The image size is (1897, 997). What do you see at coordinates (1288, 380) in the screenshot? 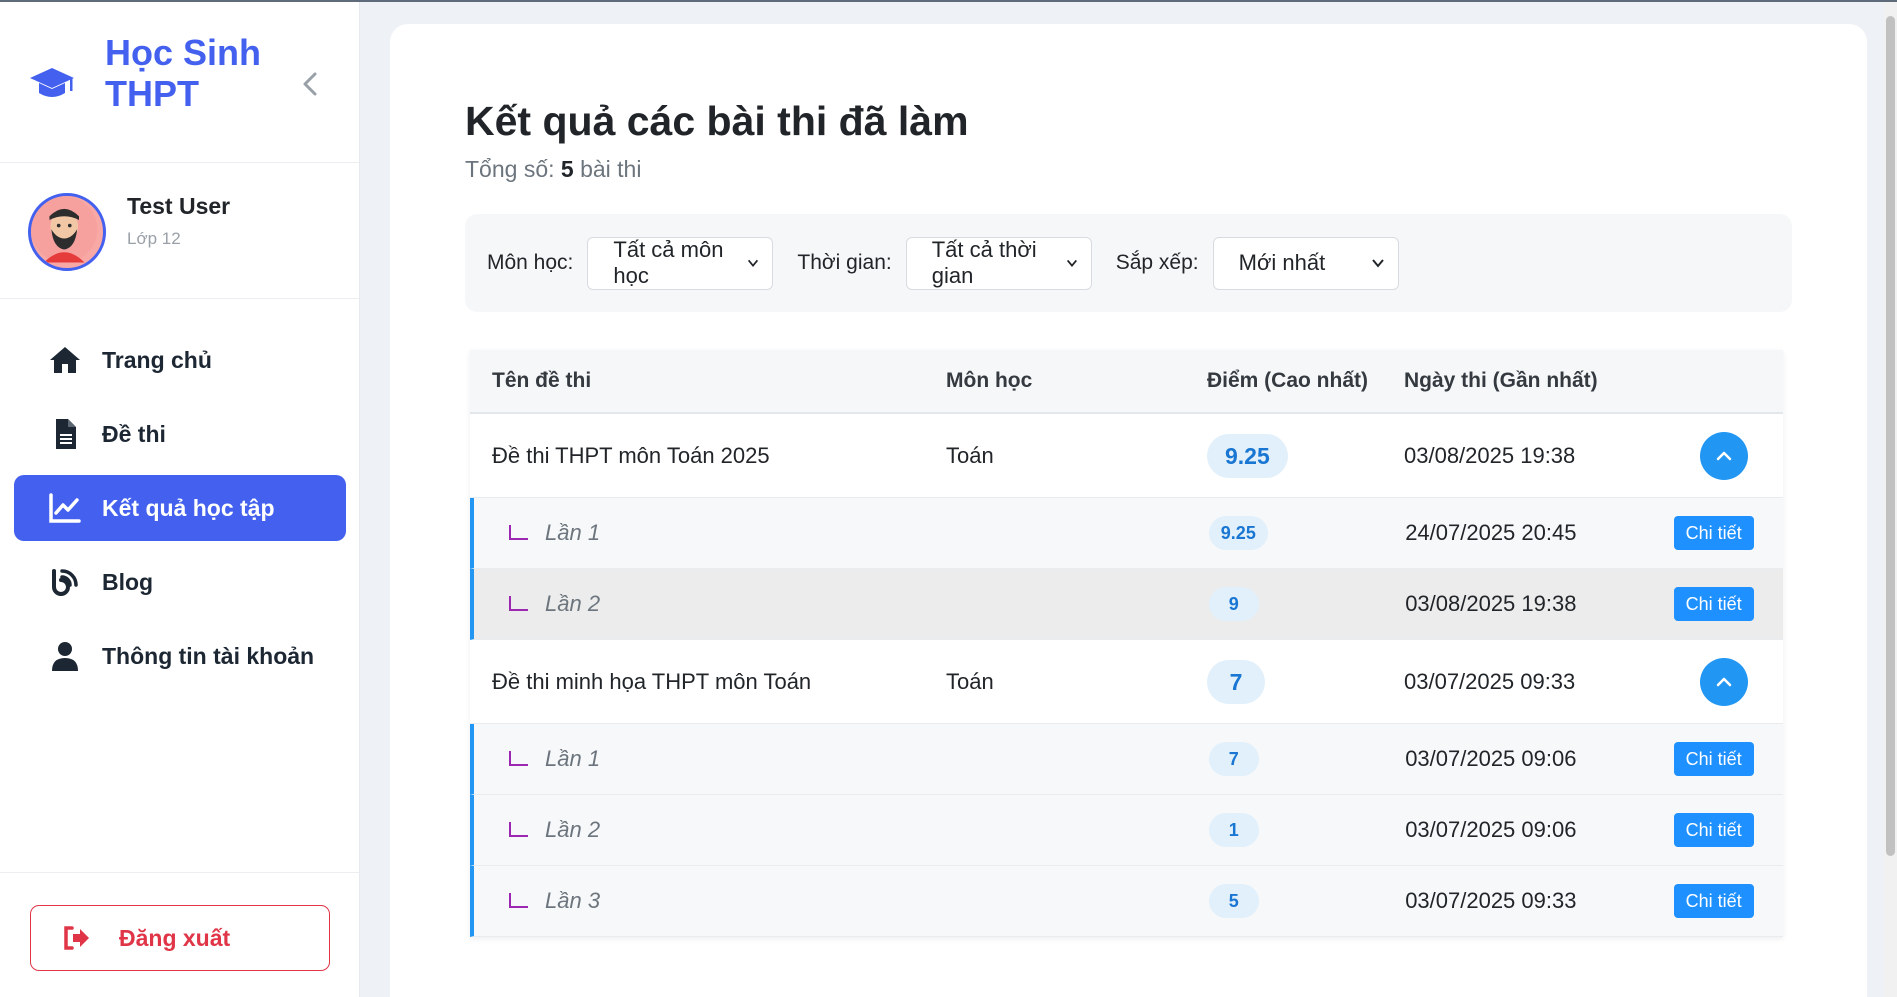
I see `header-score: Điểm (Cao nhất)` at bounding box center [1288, 380].